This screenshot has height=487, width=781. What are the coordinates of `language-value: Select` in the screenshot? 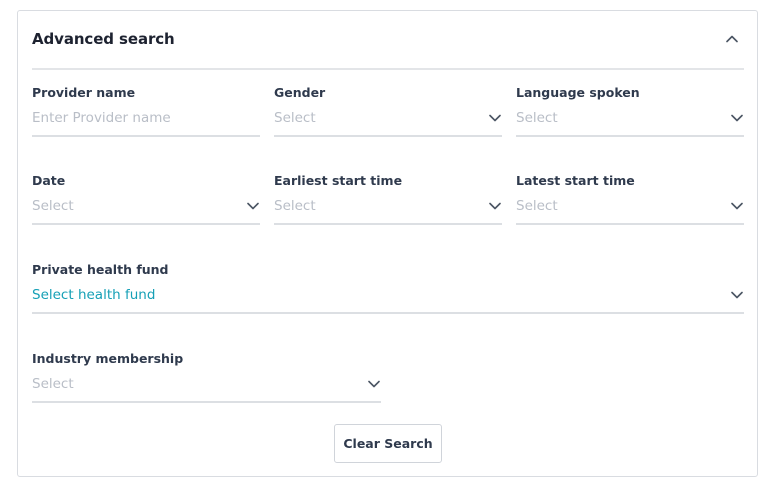 It's located at (537, 118).